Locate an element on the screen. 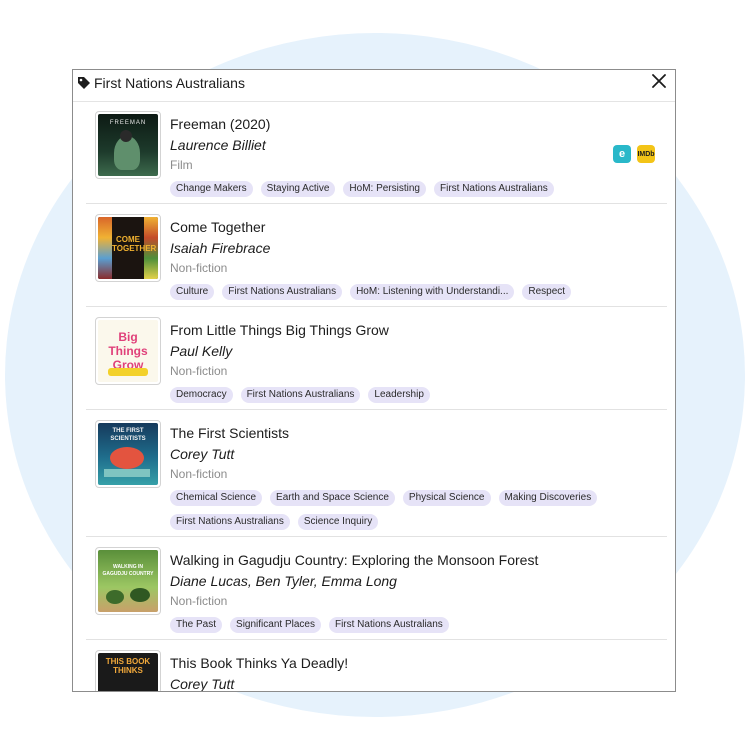 Image resolution: width=750 pixels, height=750 pixels. cover-title: WALKING IN GAGUDJU COUNTRY is located at coordinates (128, 570).